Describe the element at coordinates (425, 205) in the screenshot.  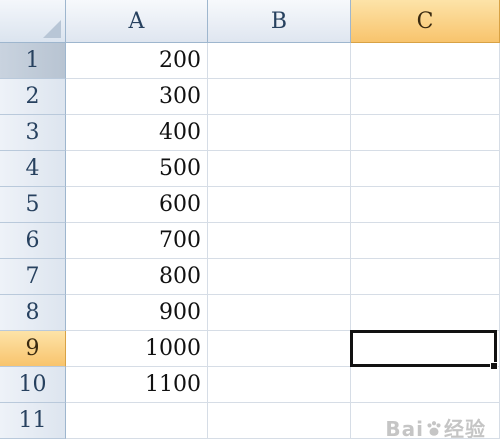
I see `cell-c5` at that location.